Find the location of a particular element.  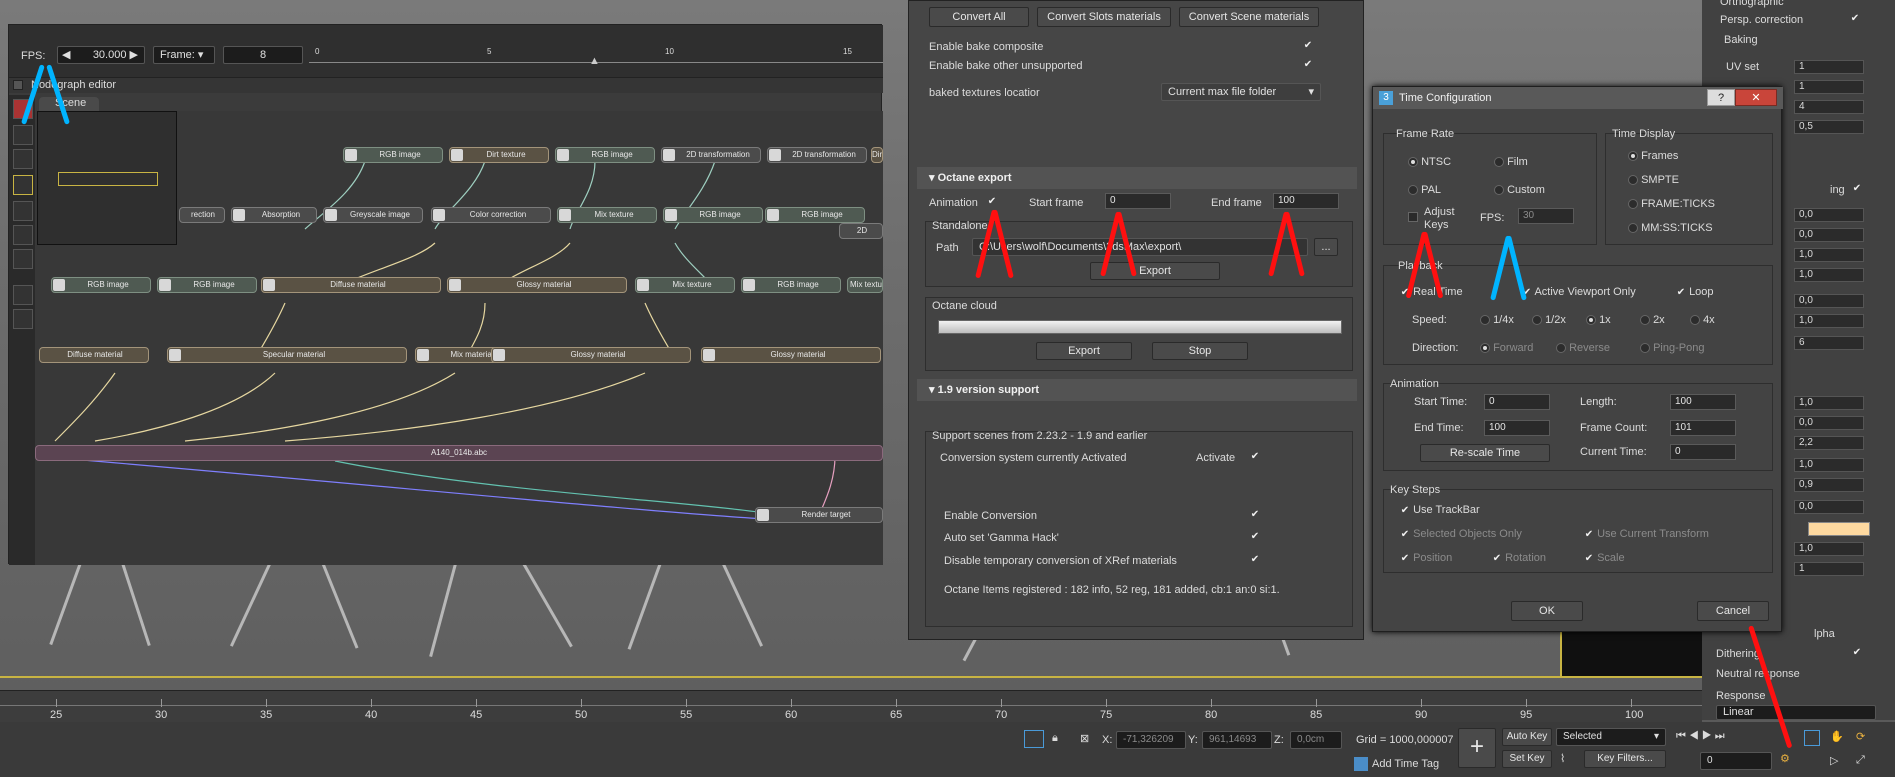

frame-count-spinner: 101 is located at coordinates (1703, 428).